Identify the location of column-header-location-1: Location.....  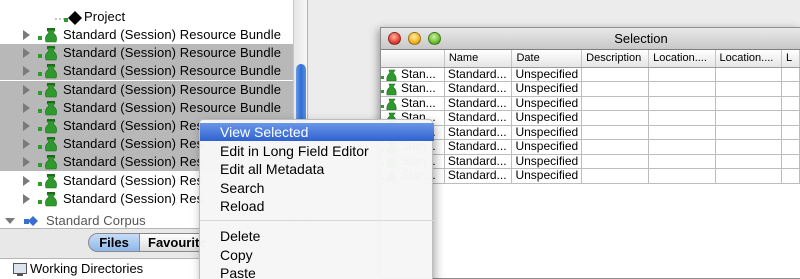
(682, 59).